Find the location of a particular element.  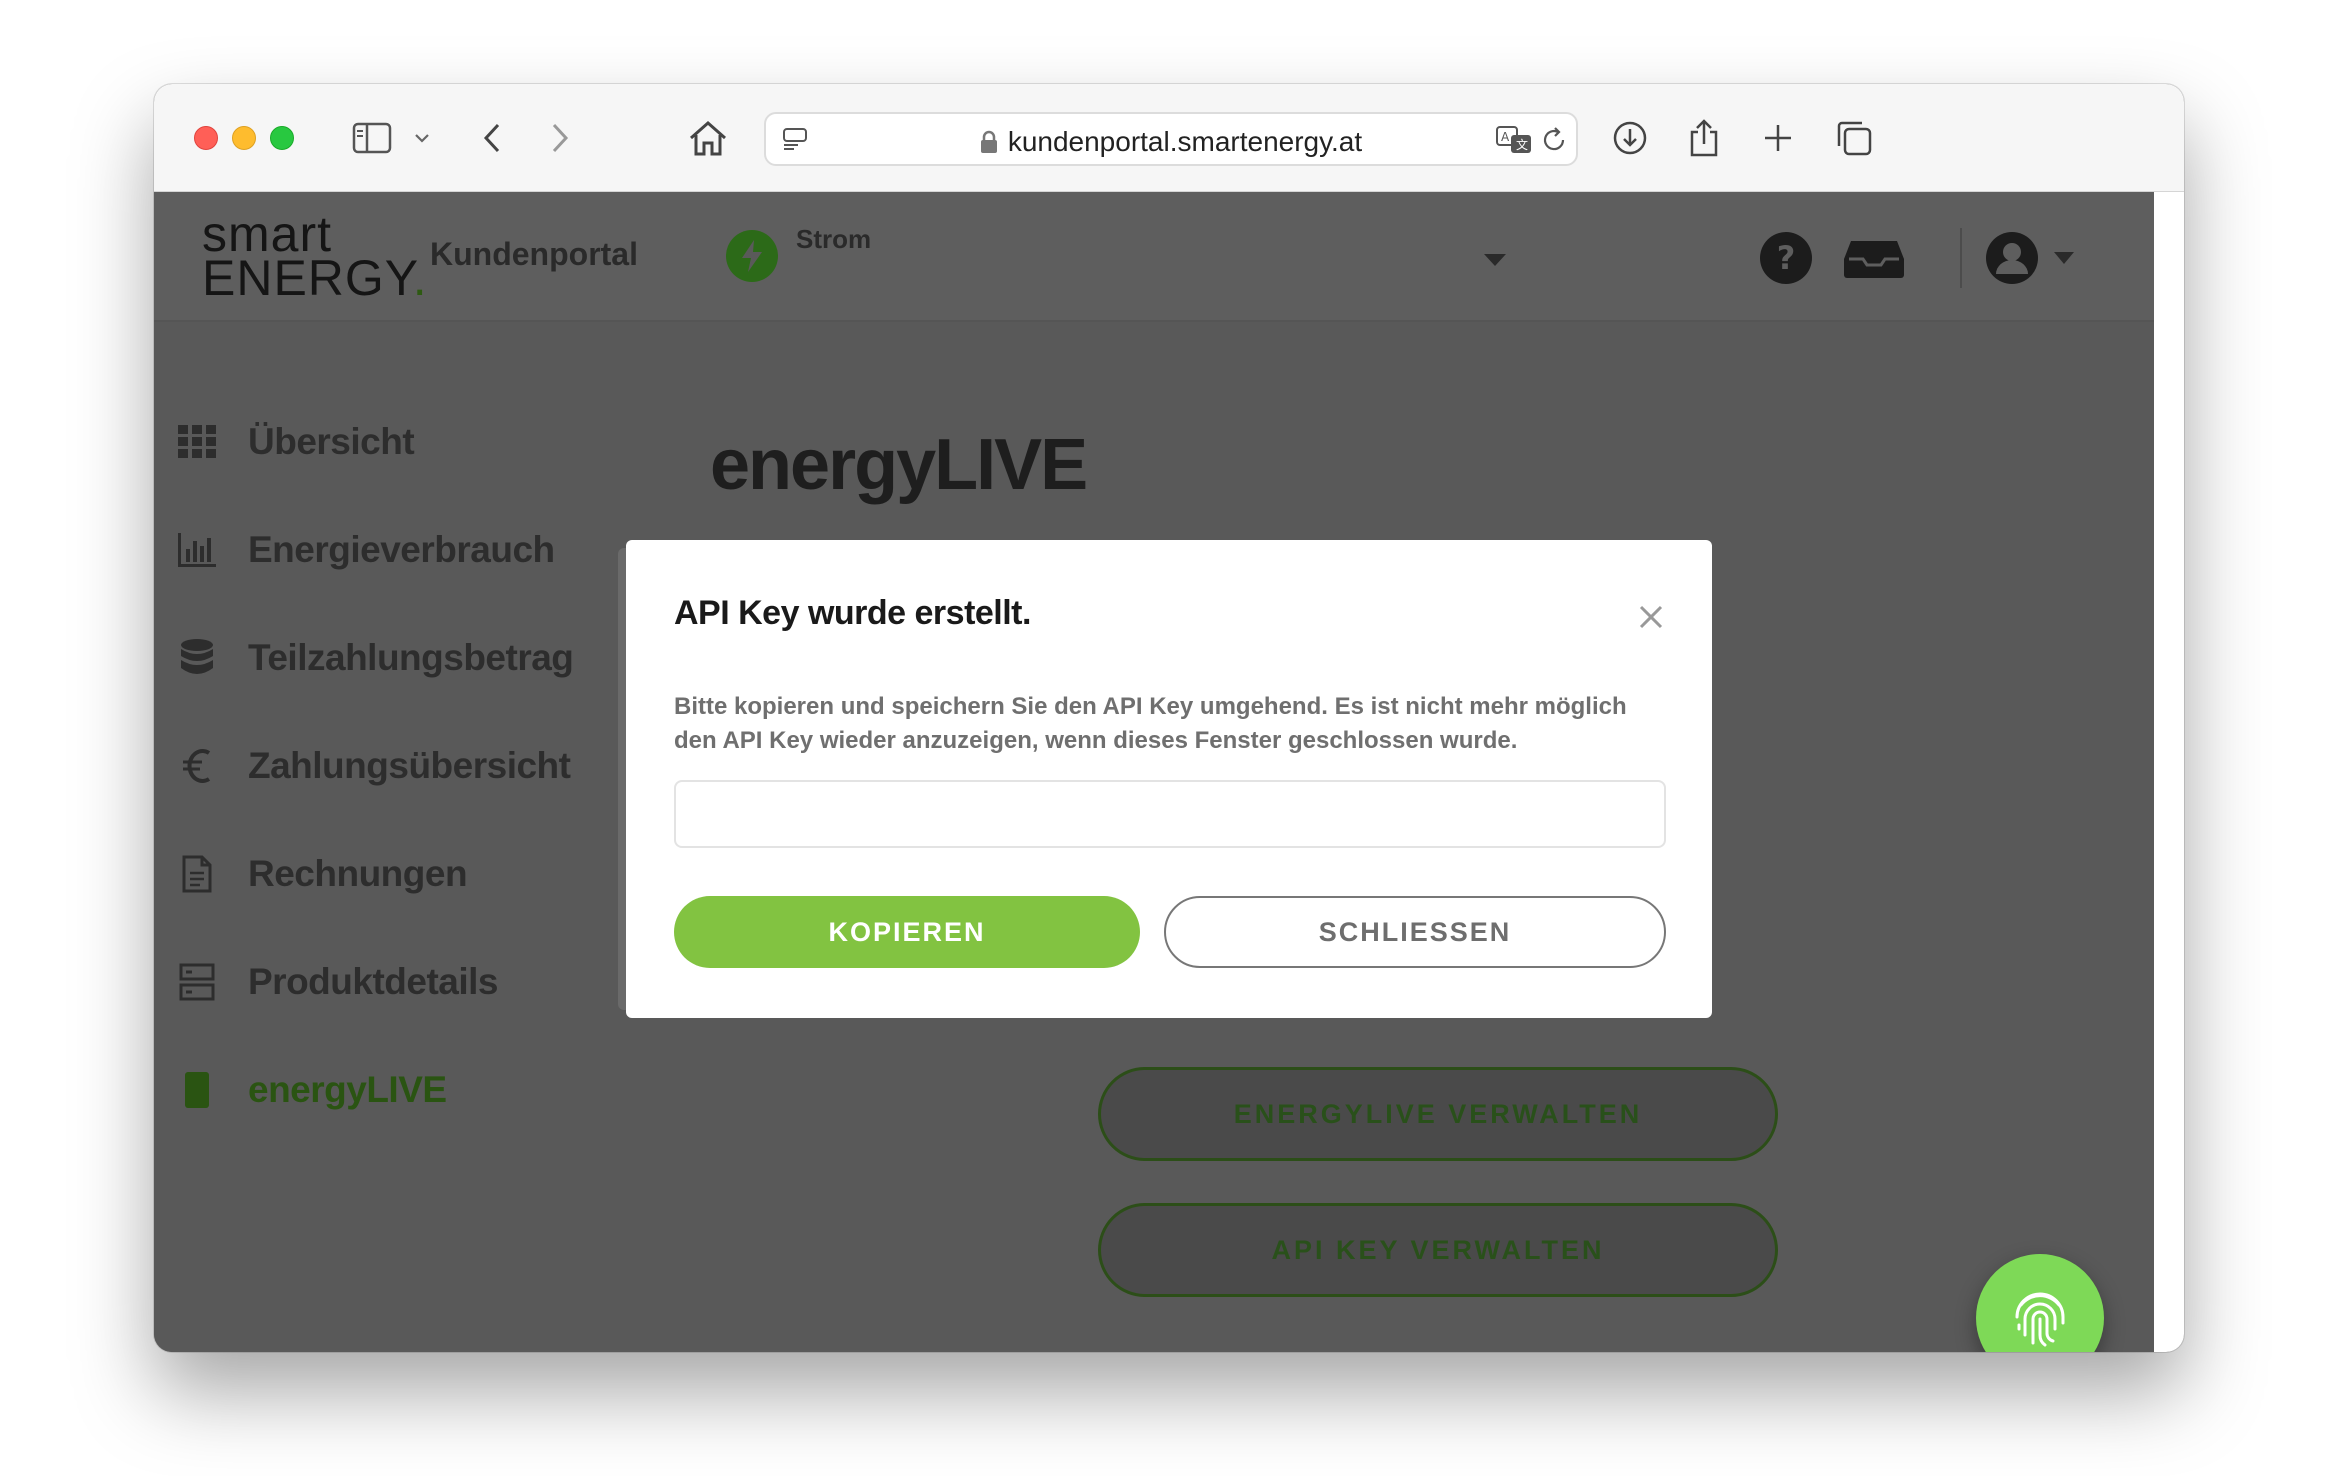

account-icon is located at coordinates (2012, 258).